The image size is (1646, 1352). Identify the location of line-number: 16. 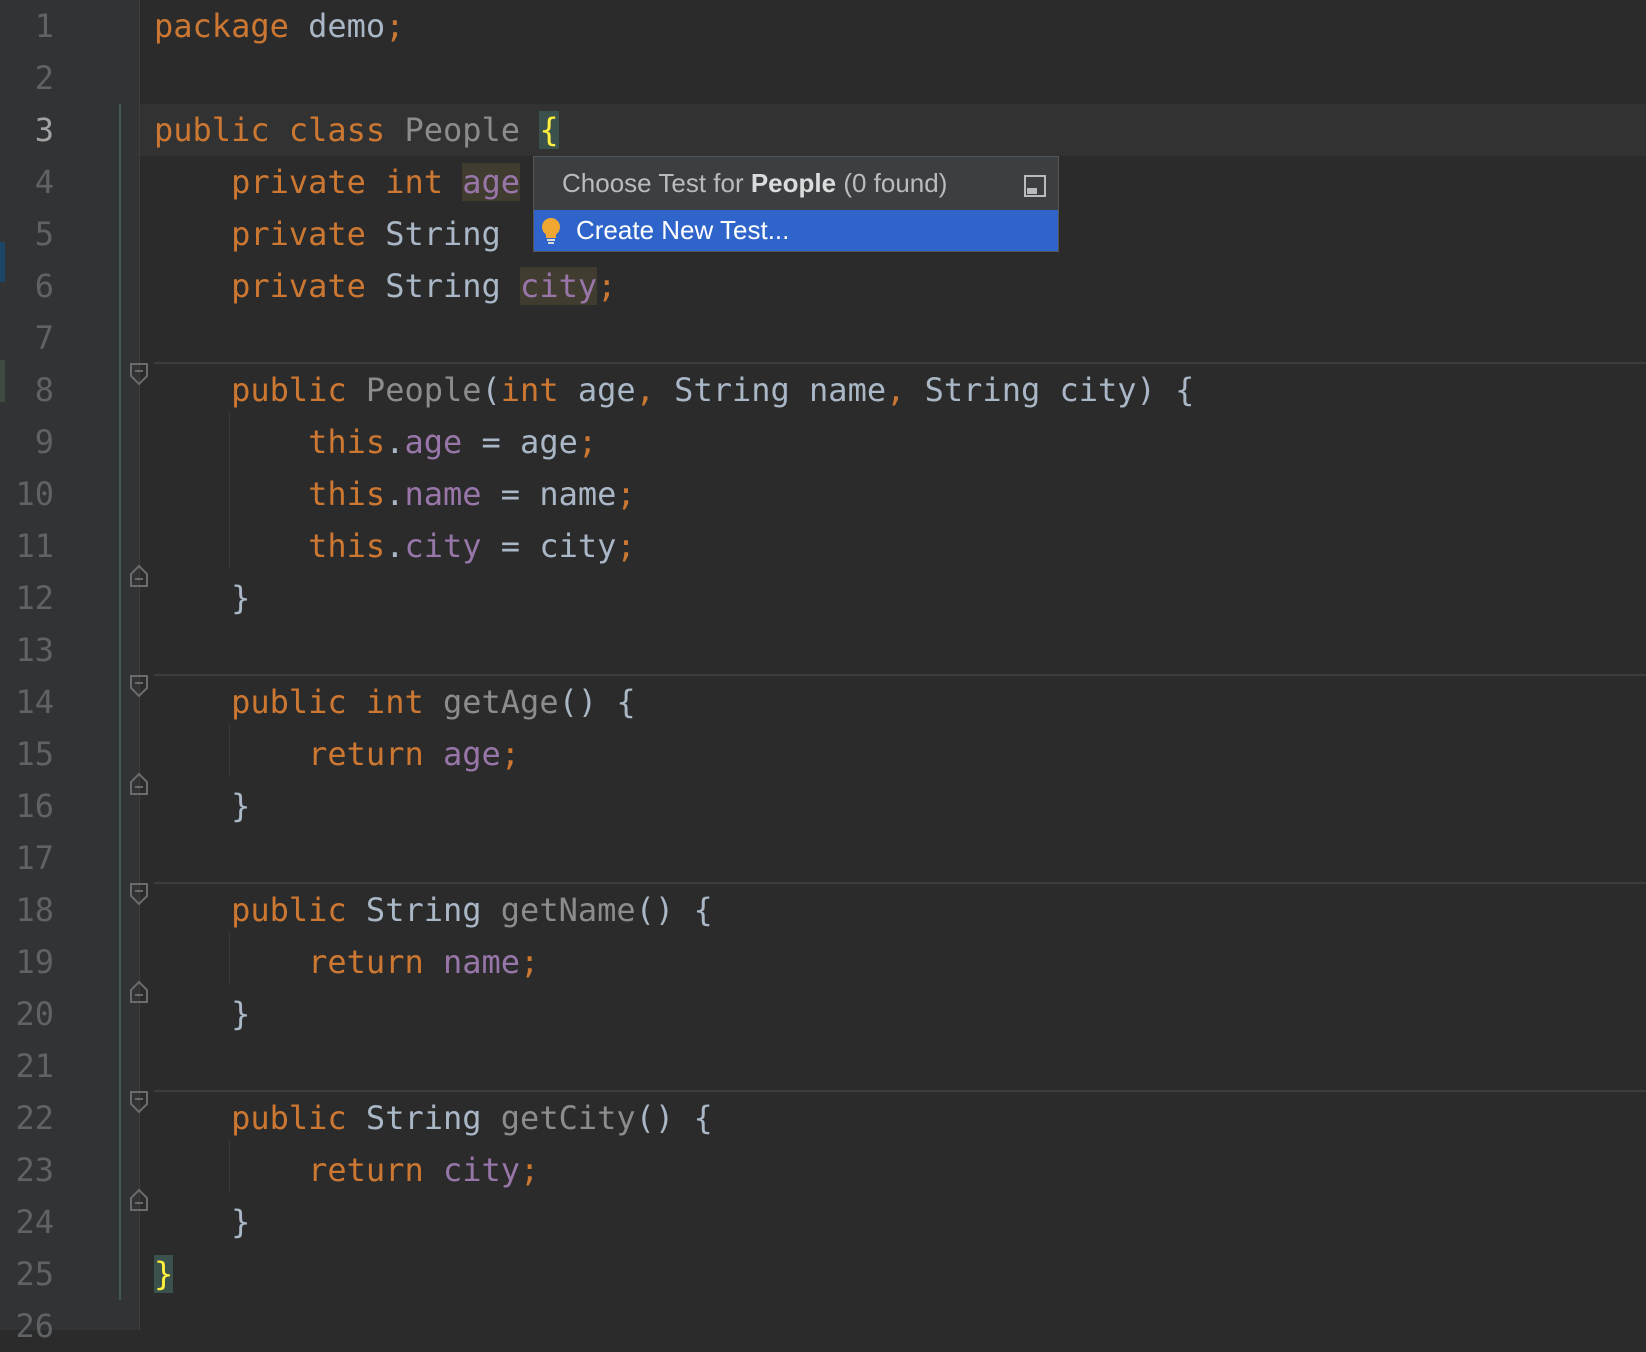
(34, 806).